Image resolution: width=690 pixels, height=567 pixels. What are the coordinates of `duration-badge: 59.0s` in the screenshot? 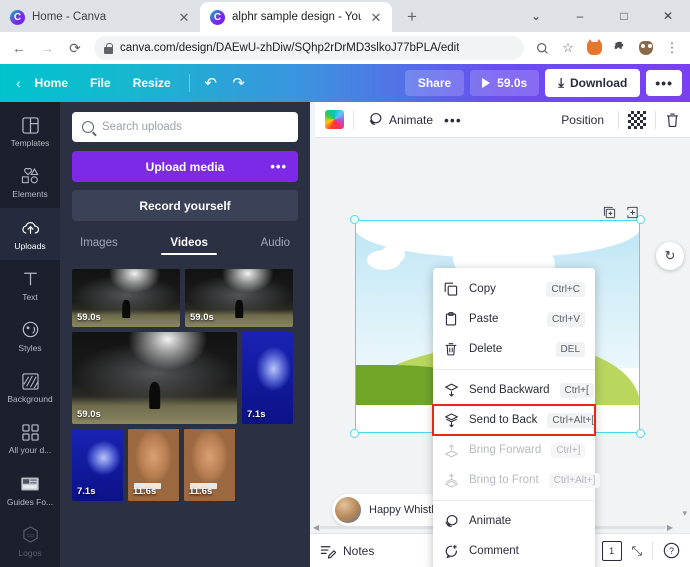 It's located at (89, 317).